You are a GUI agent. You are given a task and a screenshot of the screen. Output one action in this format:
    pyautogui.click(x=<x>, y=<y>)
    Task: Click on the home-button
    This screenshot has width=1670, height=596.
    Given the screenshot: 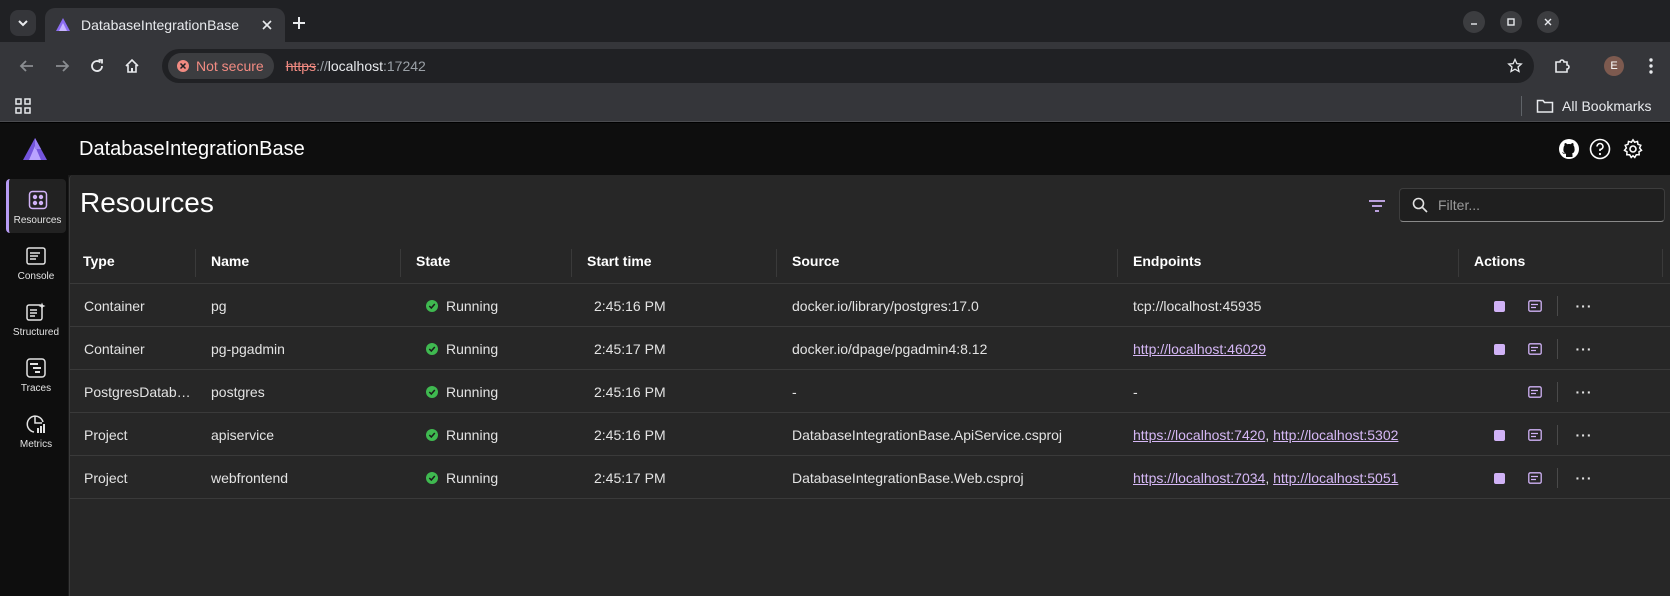 What is the action you would take?
    pyautogui.click(x=132, y=66)
    